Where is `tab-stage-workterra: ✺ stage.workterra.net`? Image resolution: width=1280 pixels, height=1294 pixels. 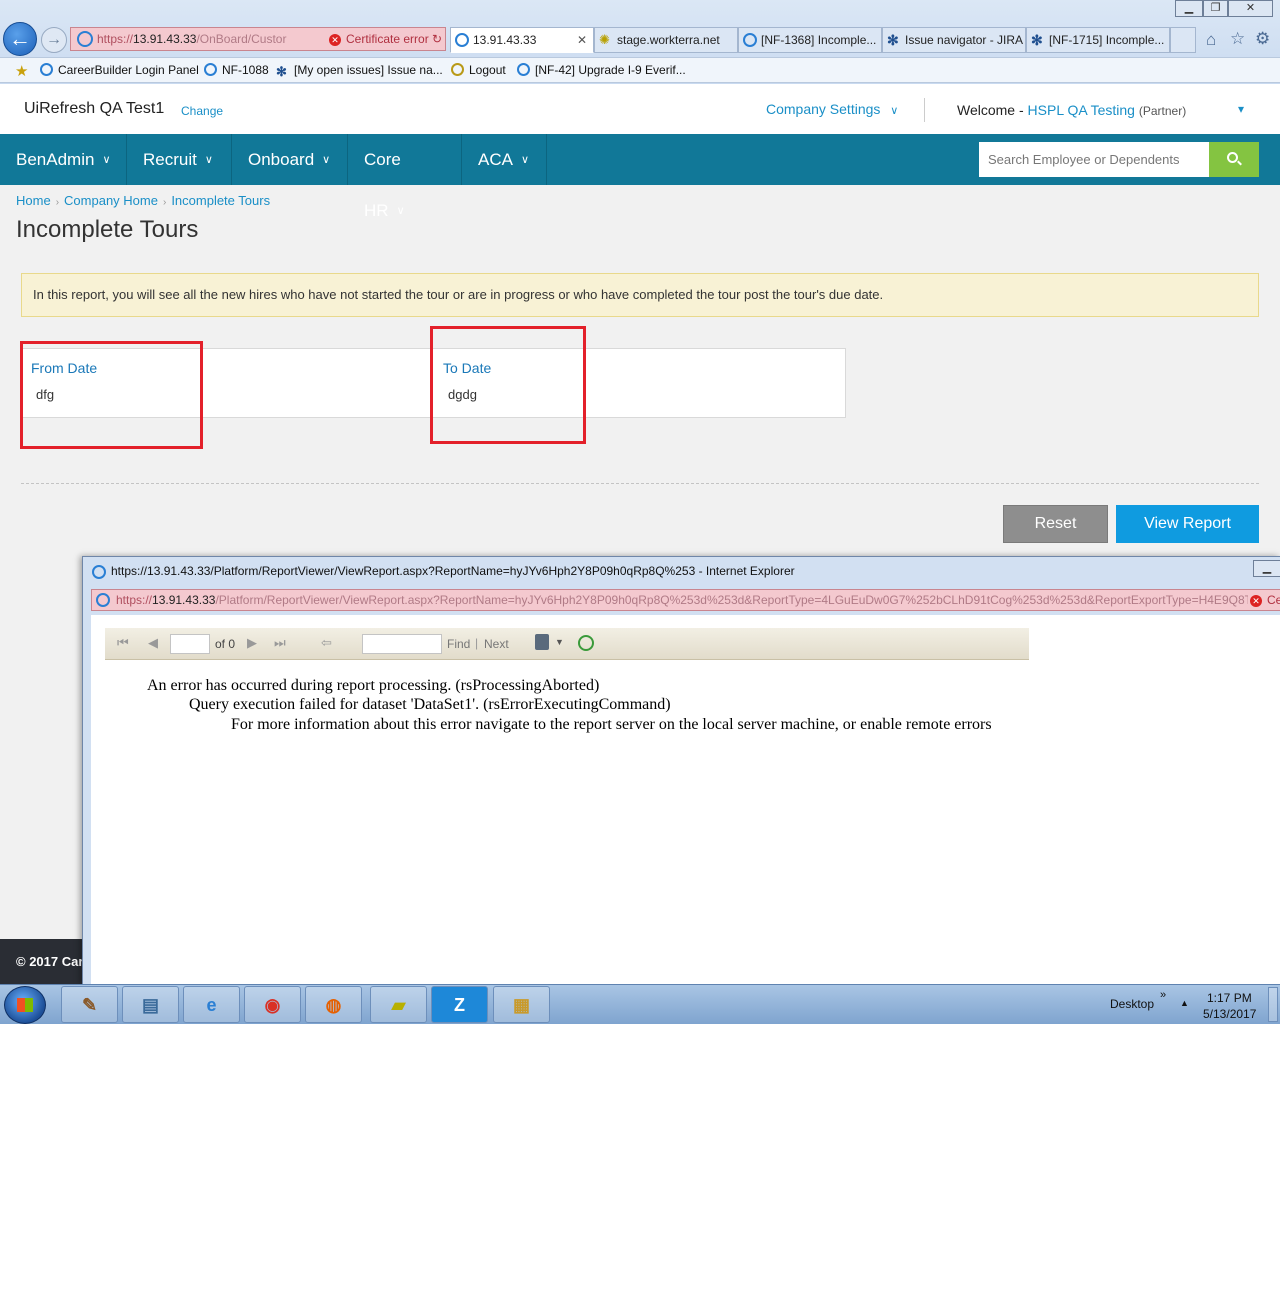
tab-stage-workterra: ✺ stage.workterra.net is located at coordinates (666, 40).